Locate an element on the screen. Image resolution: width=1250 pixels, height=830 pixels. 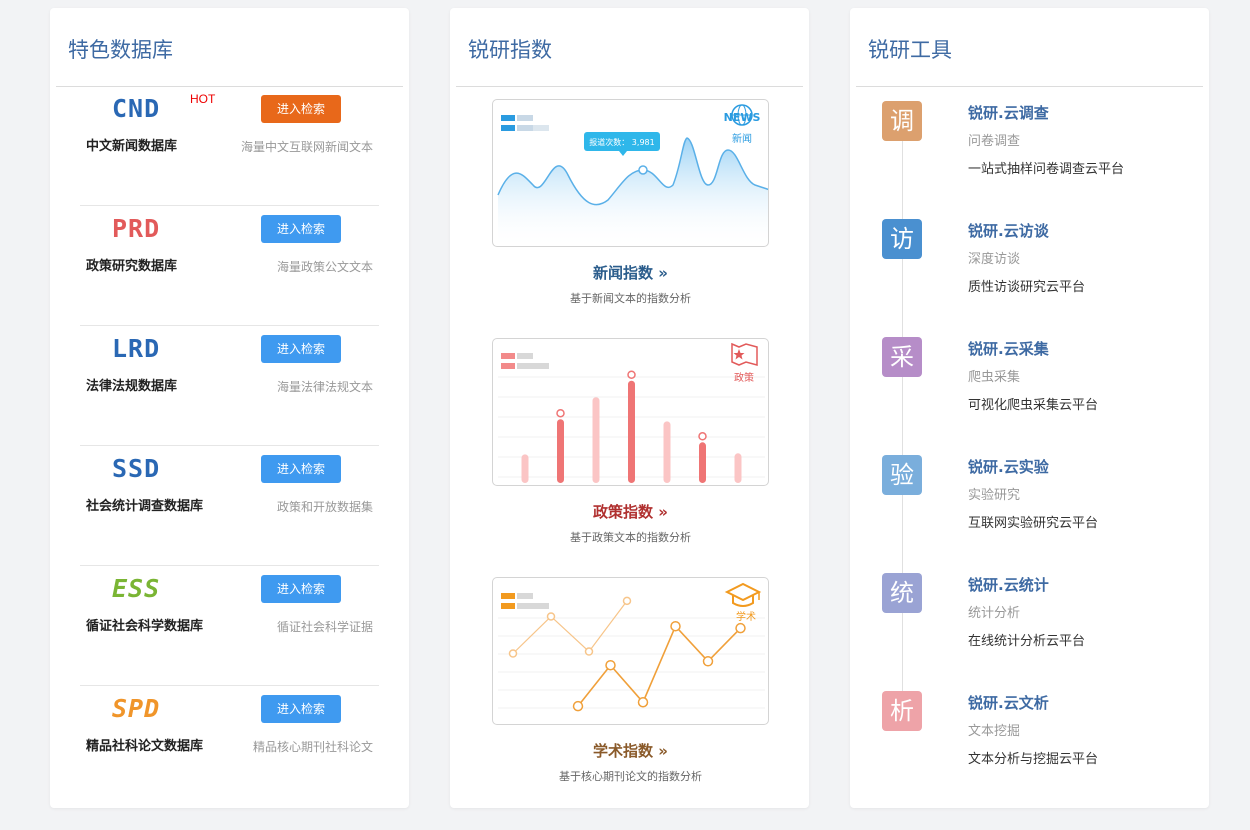
tool-desc: 质性访谈研究云平台 is located at coordinates (1027, 287).